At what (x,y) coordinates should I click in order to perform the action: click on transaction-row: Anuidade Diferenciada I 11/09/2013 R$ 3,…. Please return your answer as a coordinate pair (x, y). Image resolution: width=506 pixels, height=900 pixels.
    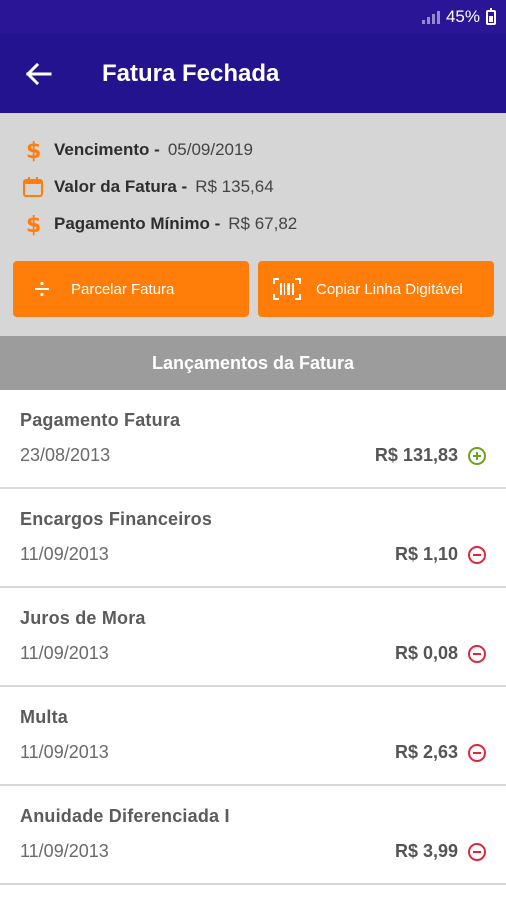
    Looking at the image, I should click on (253, 835).